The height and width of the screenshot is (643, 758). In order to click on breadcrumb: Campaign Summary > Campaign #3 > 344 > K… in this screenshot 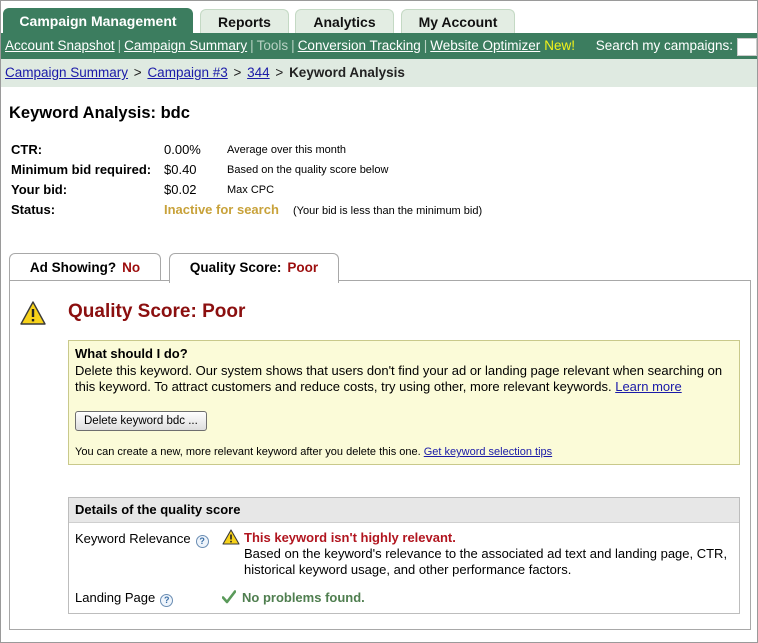, I will do `click(379, 73)`.